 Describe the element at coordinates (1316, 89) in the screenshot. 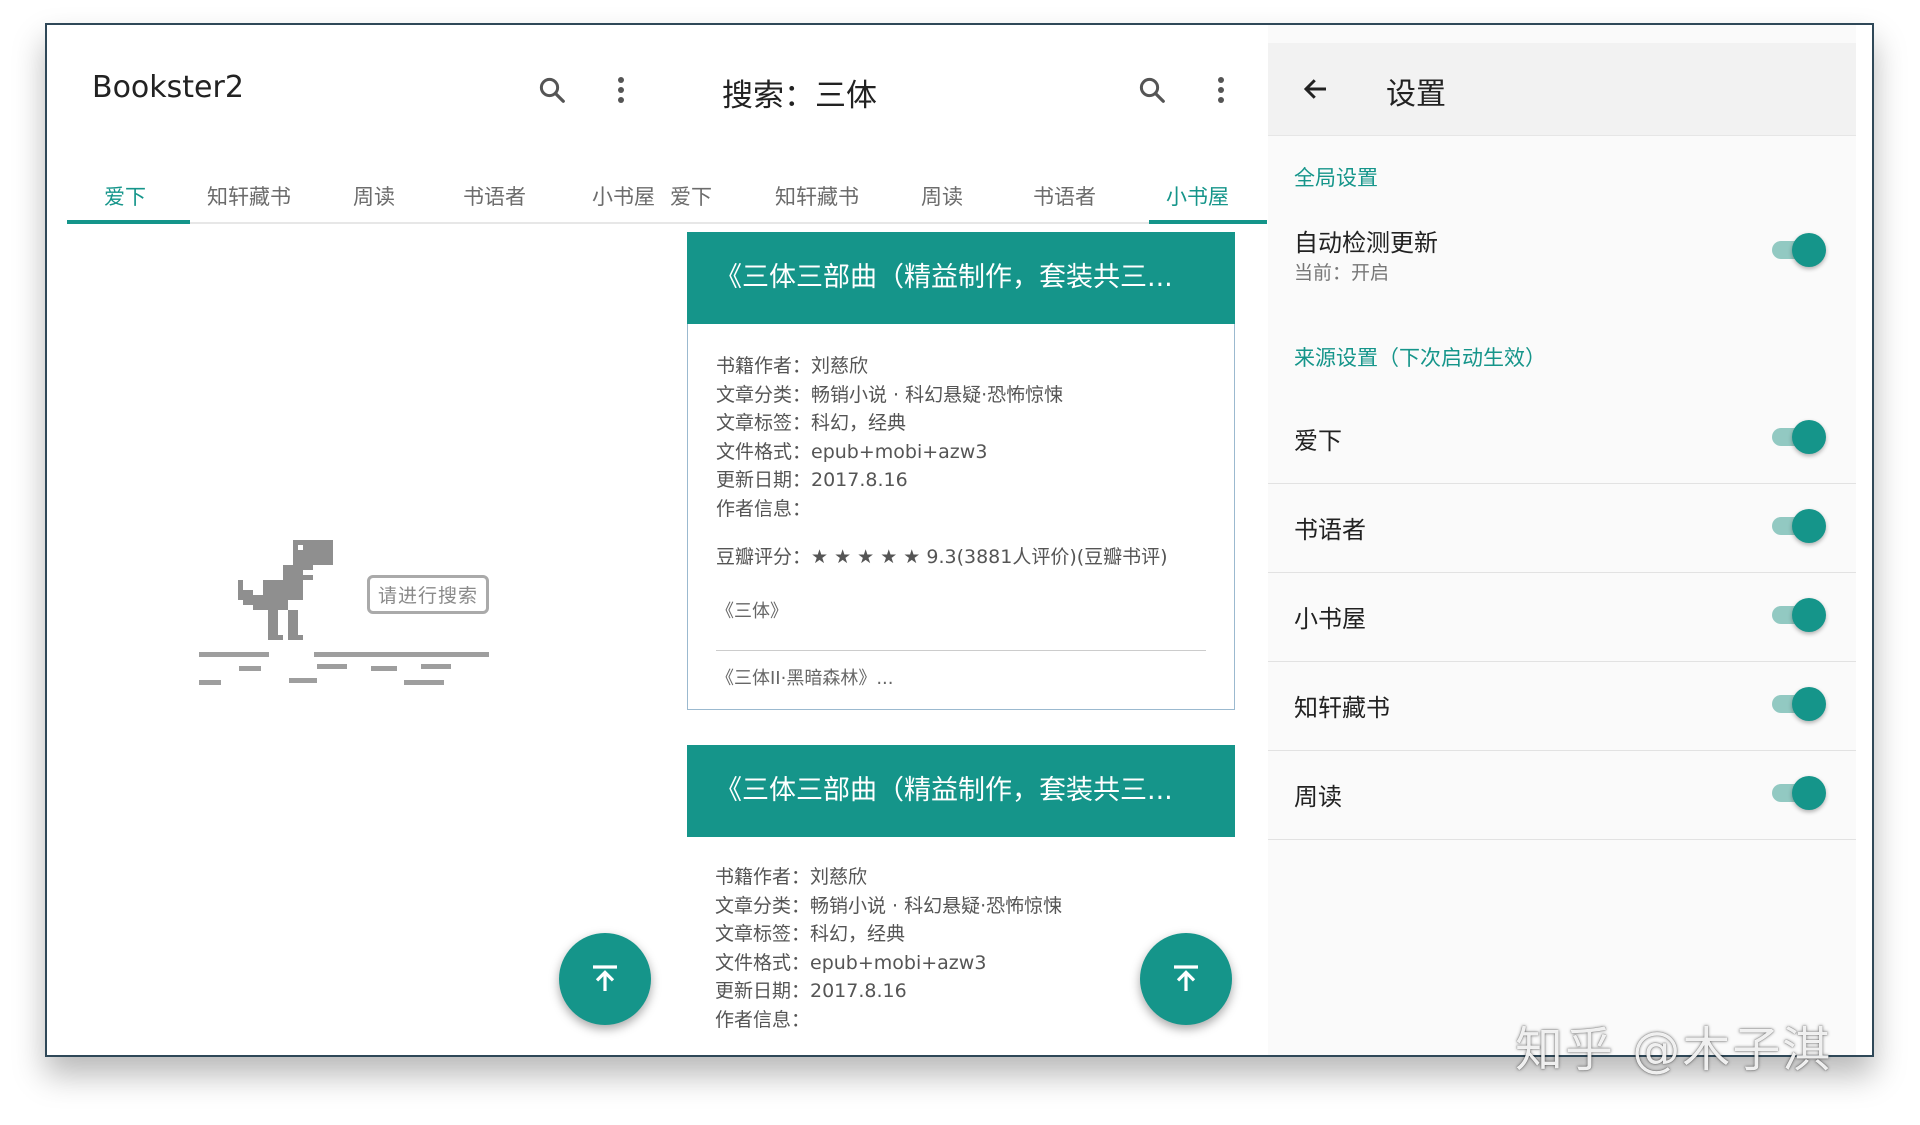

I see `back-arrow-icon` at that location.